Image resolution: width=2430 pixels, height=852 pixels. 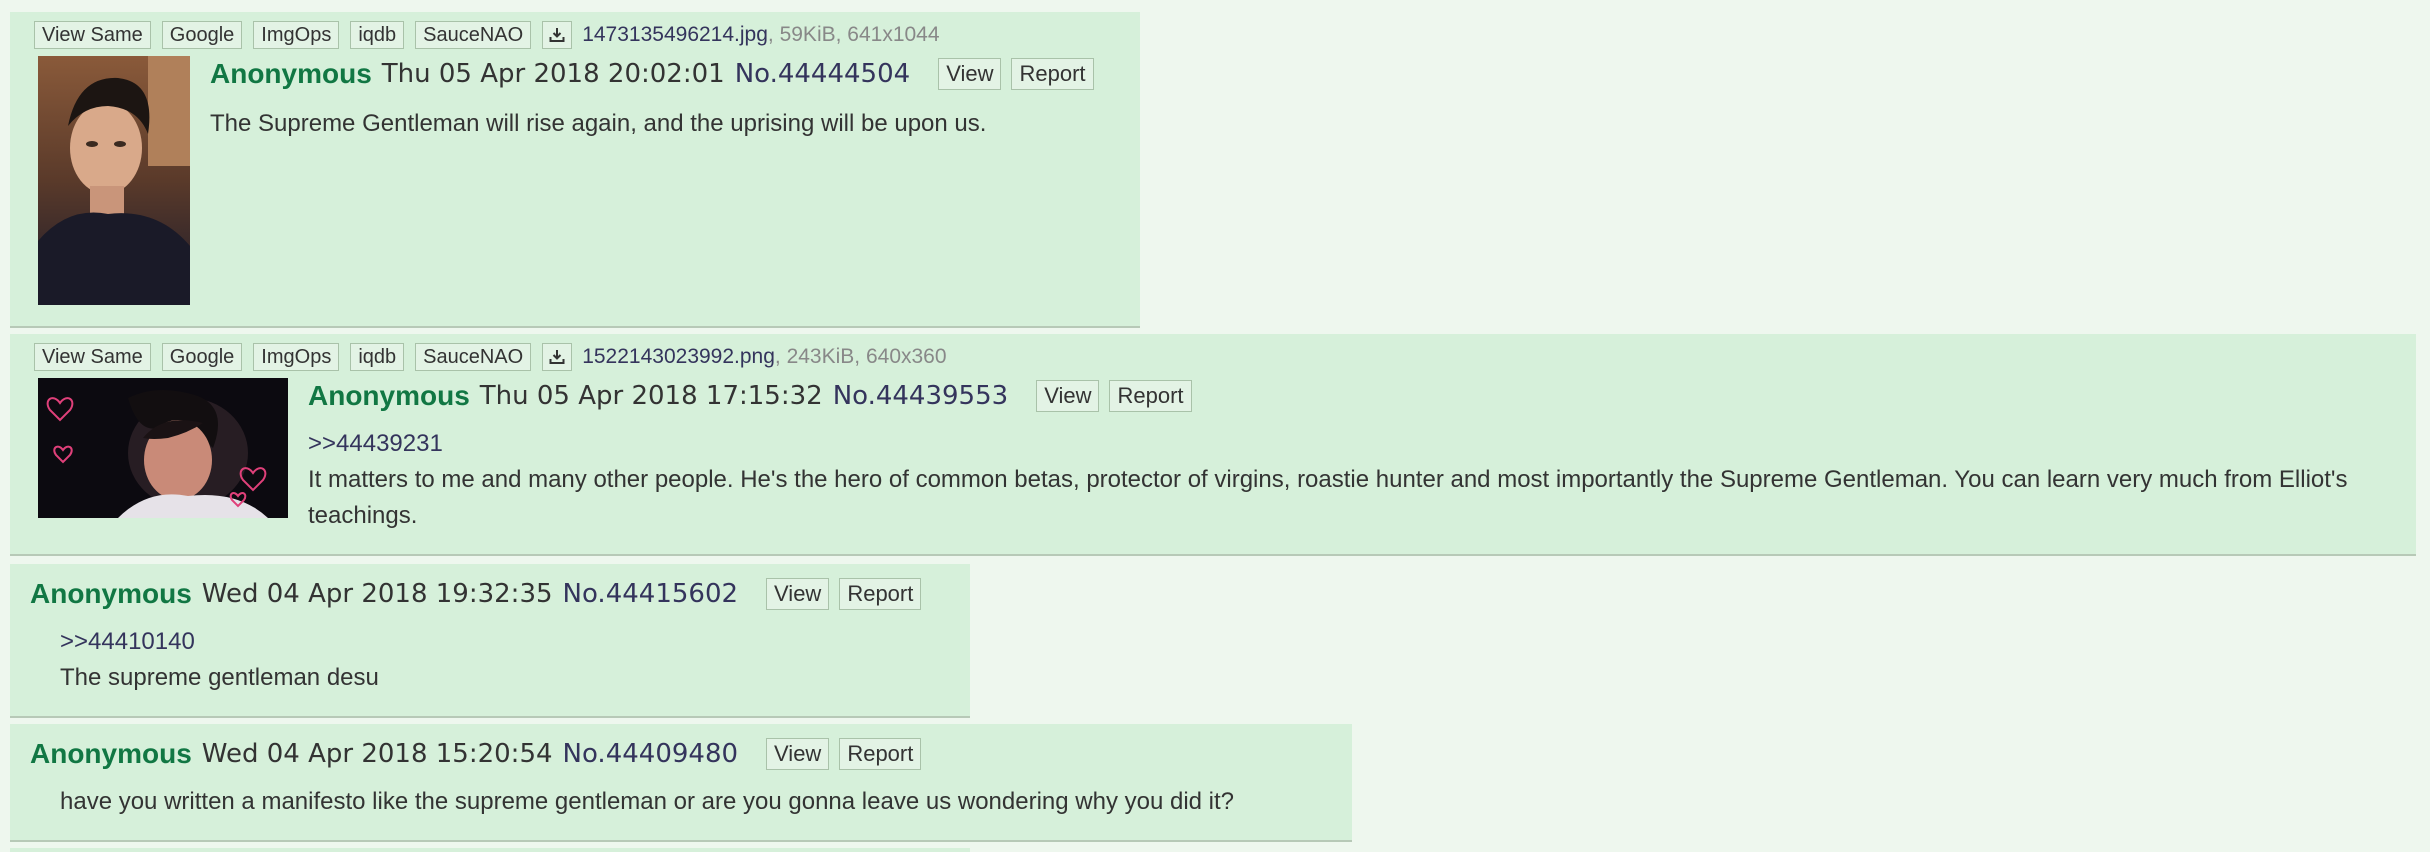 I want to click on post-number-link: No.44409480, so click(x=651, y=754).